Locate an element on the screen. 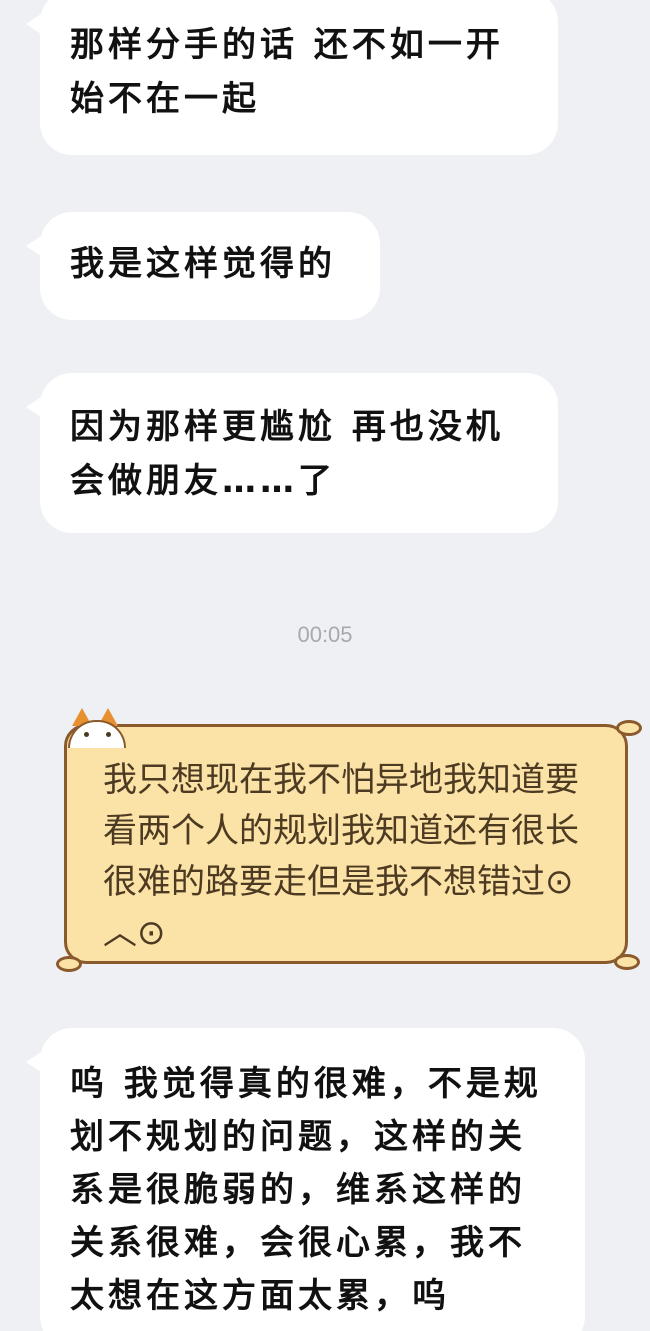 This screenshot has width=650, height=1331. message-text: 那样分手的话 还不如一开始不在一起 is located at coordinates (287, 72).